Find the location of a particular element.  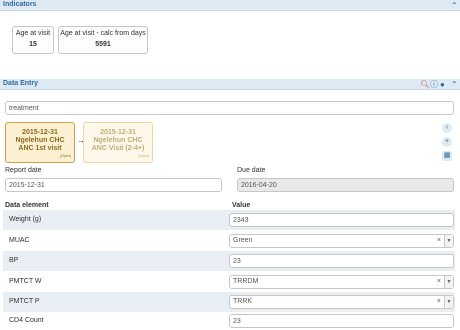

value-select: TRRDM × ▼ is located at coordinates (341, 282).